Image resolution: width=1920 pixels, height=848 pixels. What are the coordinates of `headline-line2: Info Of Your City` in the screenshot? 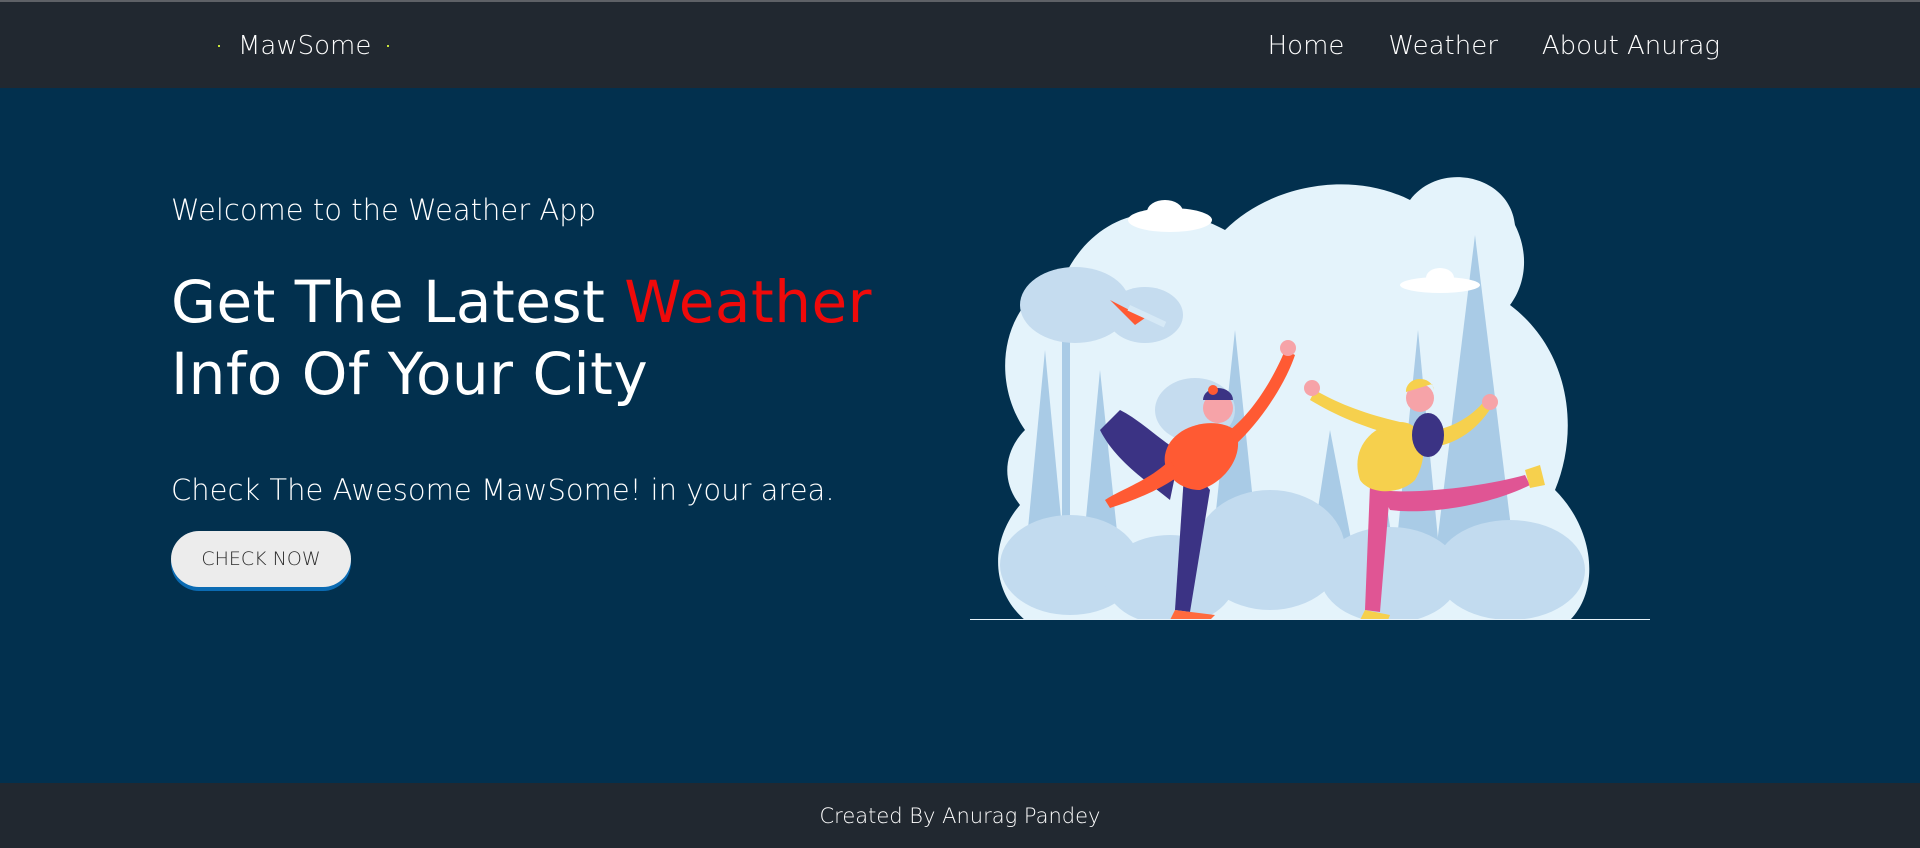 It's located at (410, 374).